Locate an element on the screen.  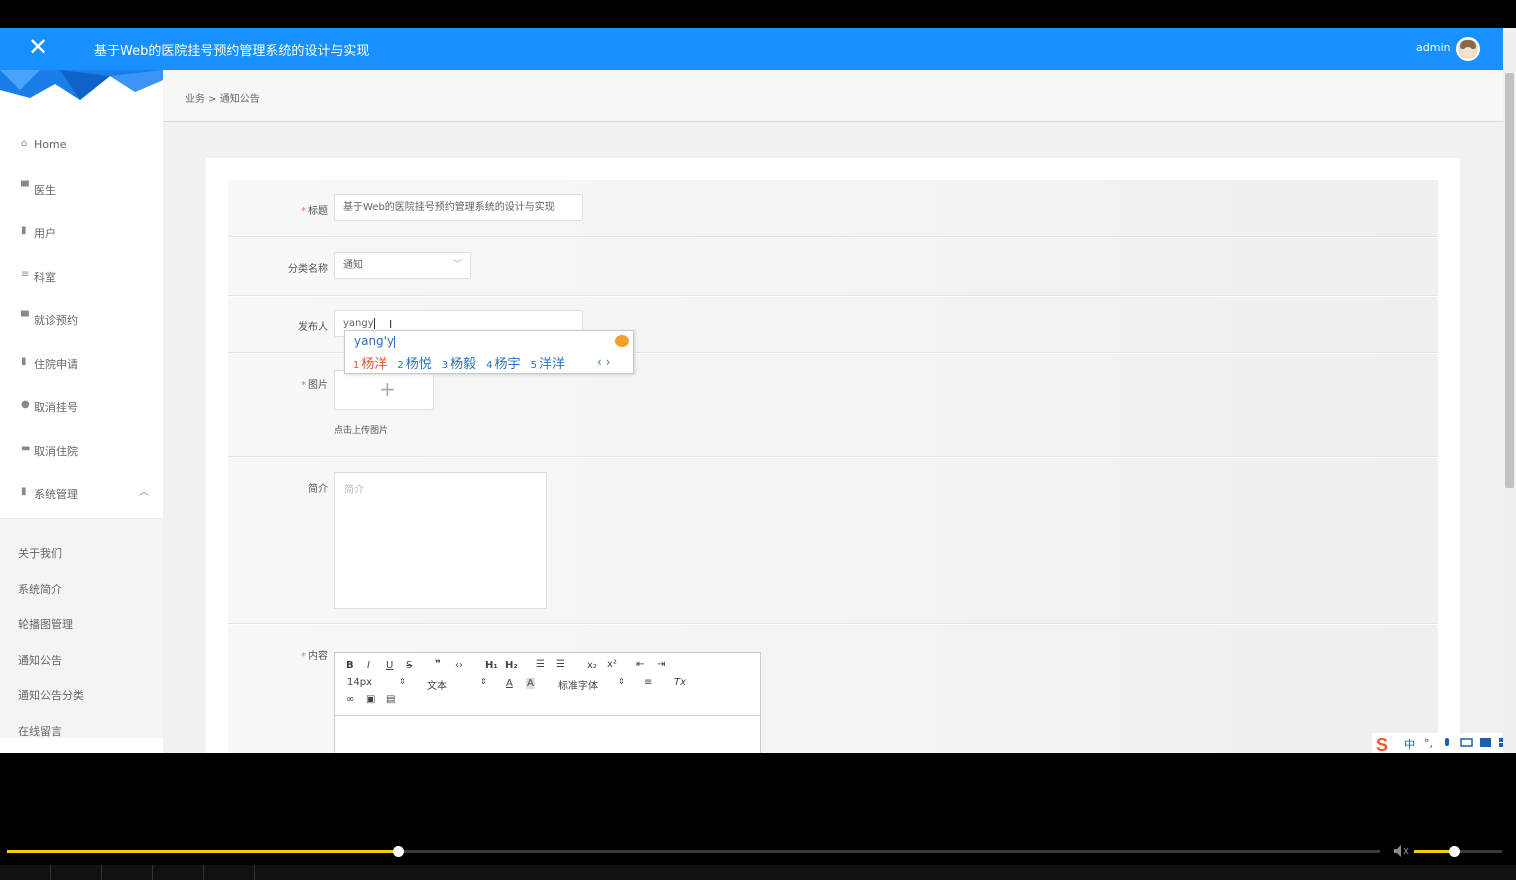
sidebar-item-cancel-registration: ● 取消挂号 is located at coordinates (81, 405).